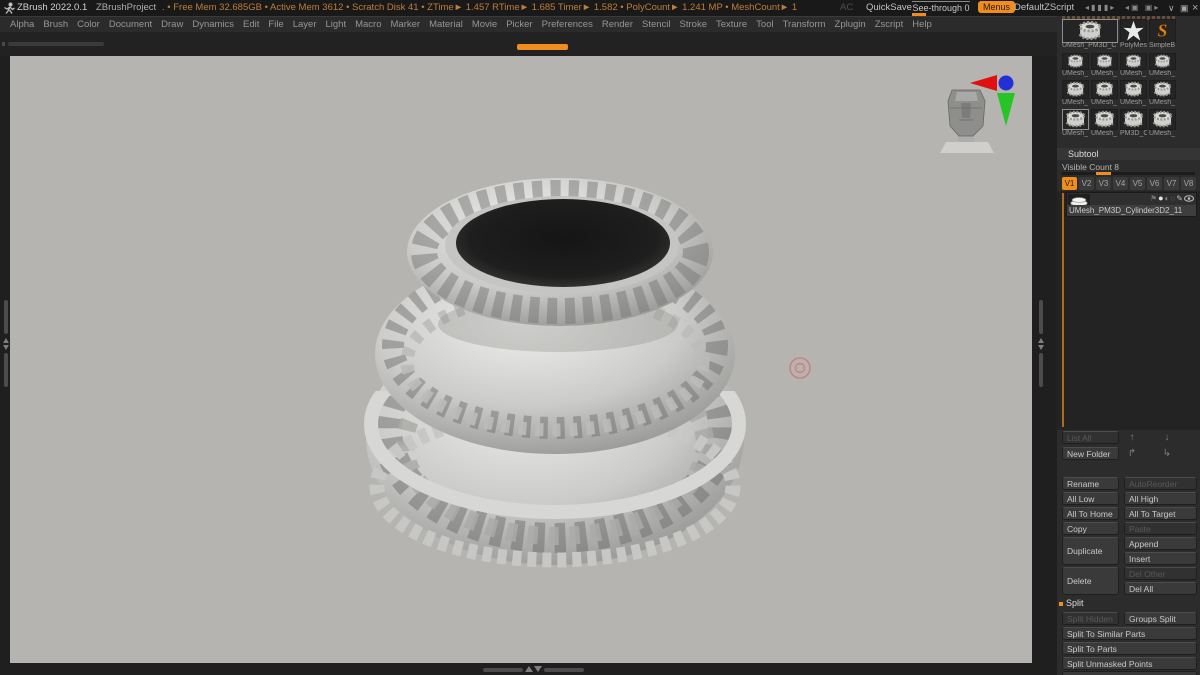  What do you see at coordinates (484, 24) in the screenshot?
I see `menu-item-movie: Movie` at bounding box center [484, 24].